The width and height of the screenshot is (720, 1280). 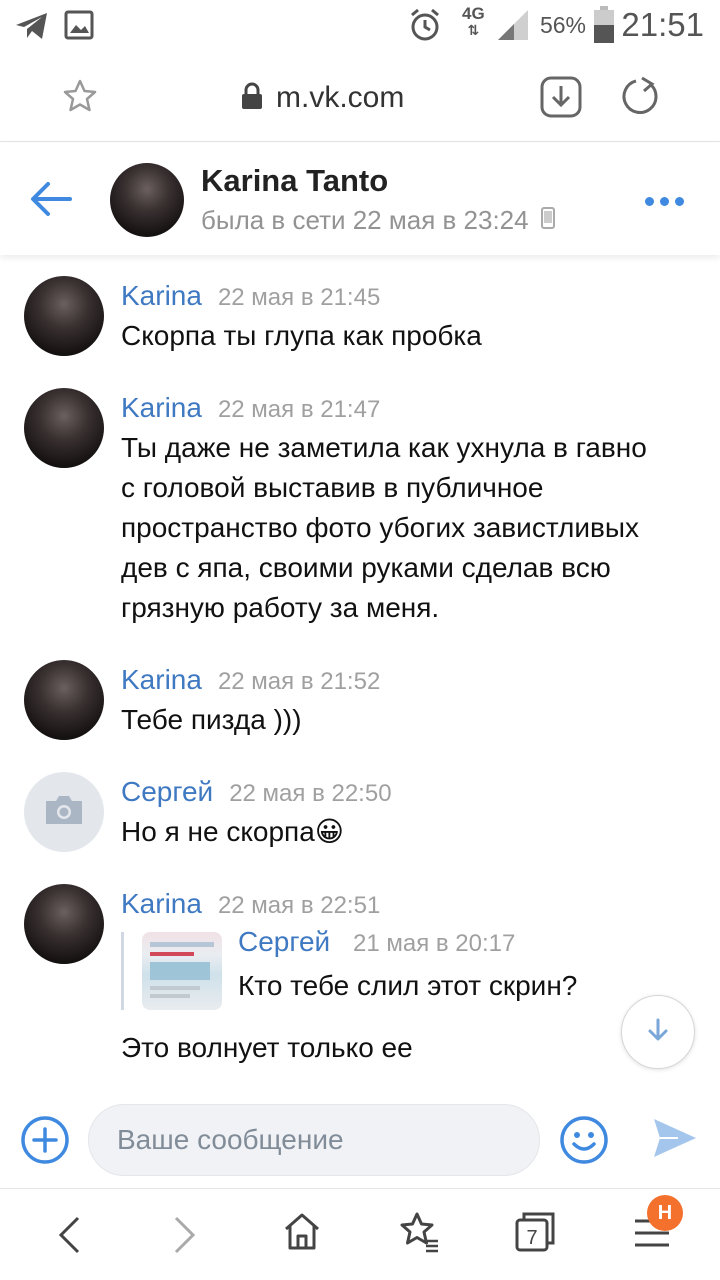 What do you see at coordinates (314, 1140) in the screenshot?
I see `message-input: Ваше сообщение` at bounding box center [314, 1140].